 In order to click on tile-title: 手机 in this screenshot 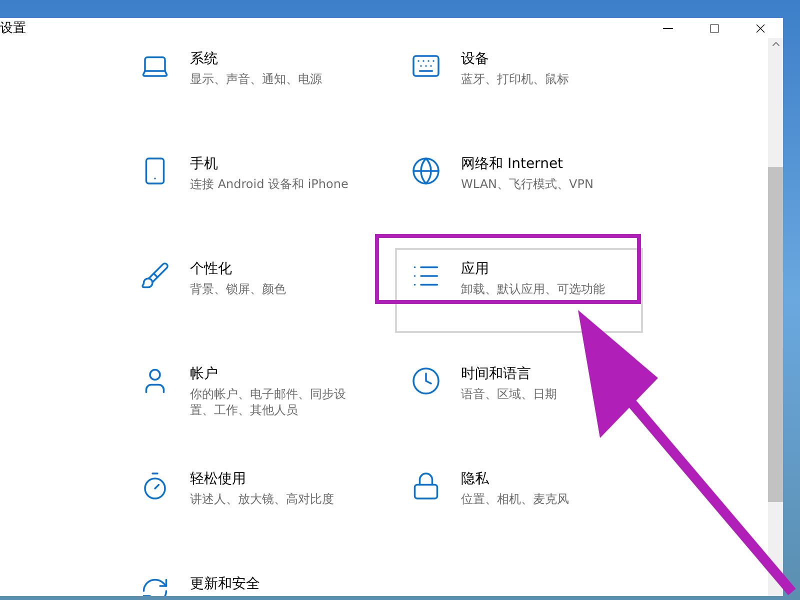, I will do `click(204, 164)`.